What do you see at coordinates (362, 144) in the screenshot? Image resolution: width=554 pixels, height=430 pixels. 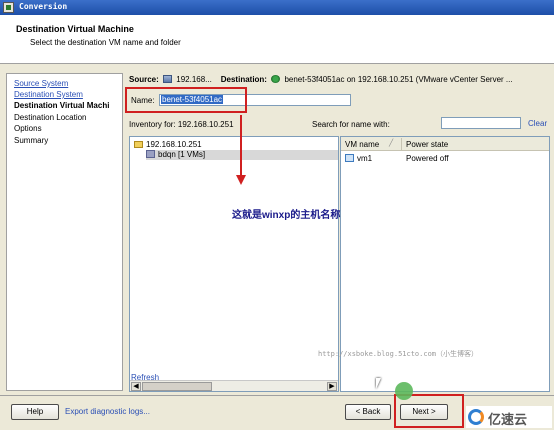 I see `column-vm-name: VM name` at bounding box center [362, 144].